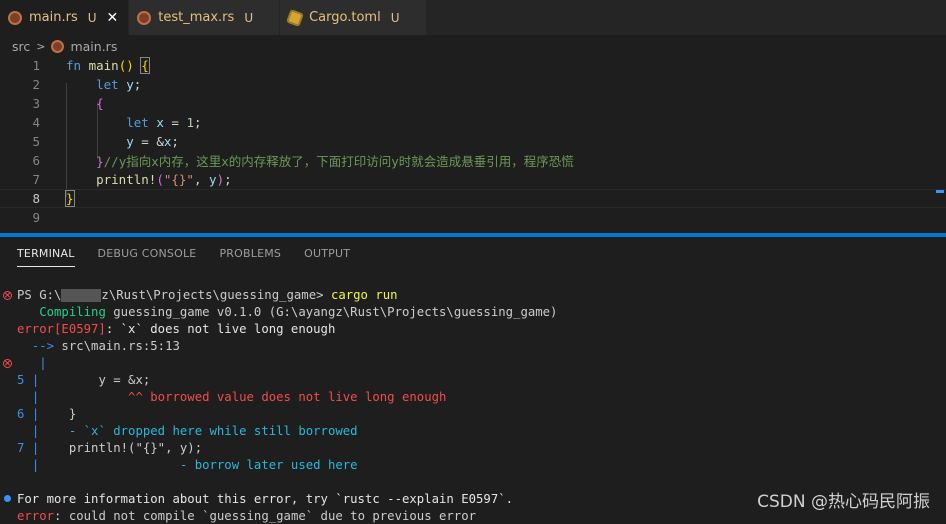 The image size is (946, 524). I want to click on code-line: 3 {, so click(473, 103).